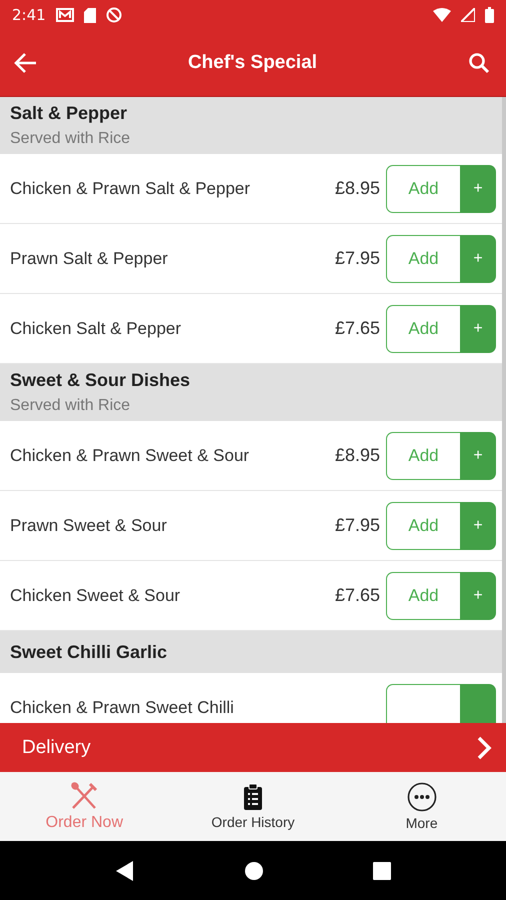  What do you see at coordinates (114, 15) in the screenshot?
I see `blocked-icon` at bounding box center [114, 15].